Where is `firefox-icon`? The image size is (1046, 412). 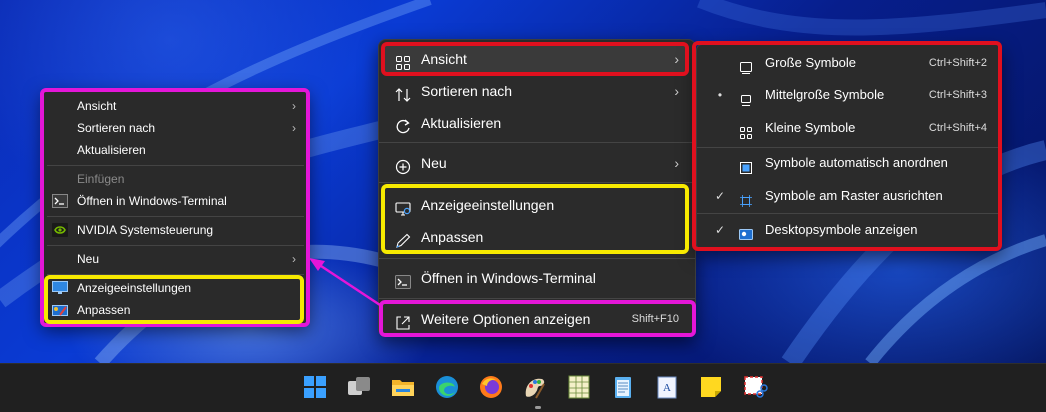 firefox-icon is located at coordinates (491, 387).